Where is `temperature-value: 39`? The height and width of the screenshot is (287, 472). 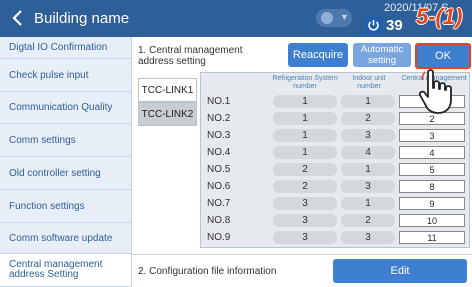 temperature-value: 39 is located at coordinates (394, 25).